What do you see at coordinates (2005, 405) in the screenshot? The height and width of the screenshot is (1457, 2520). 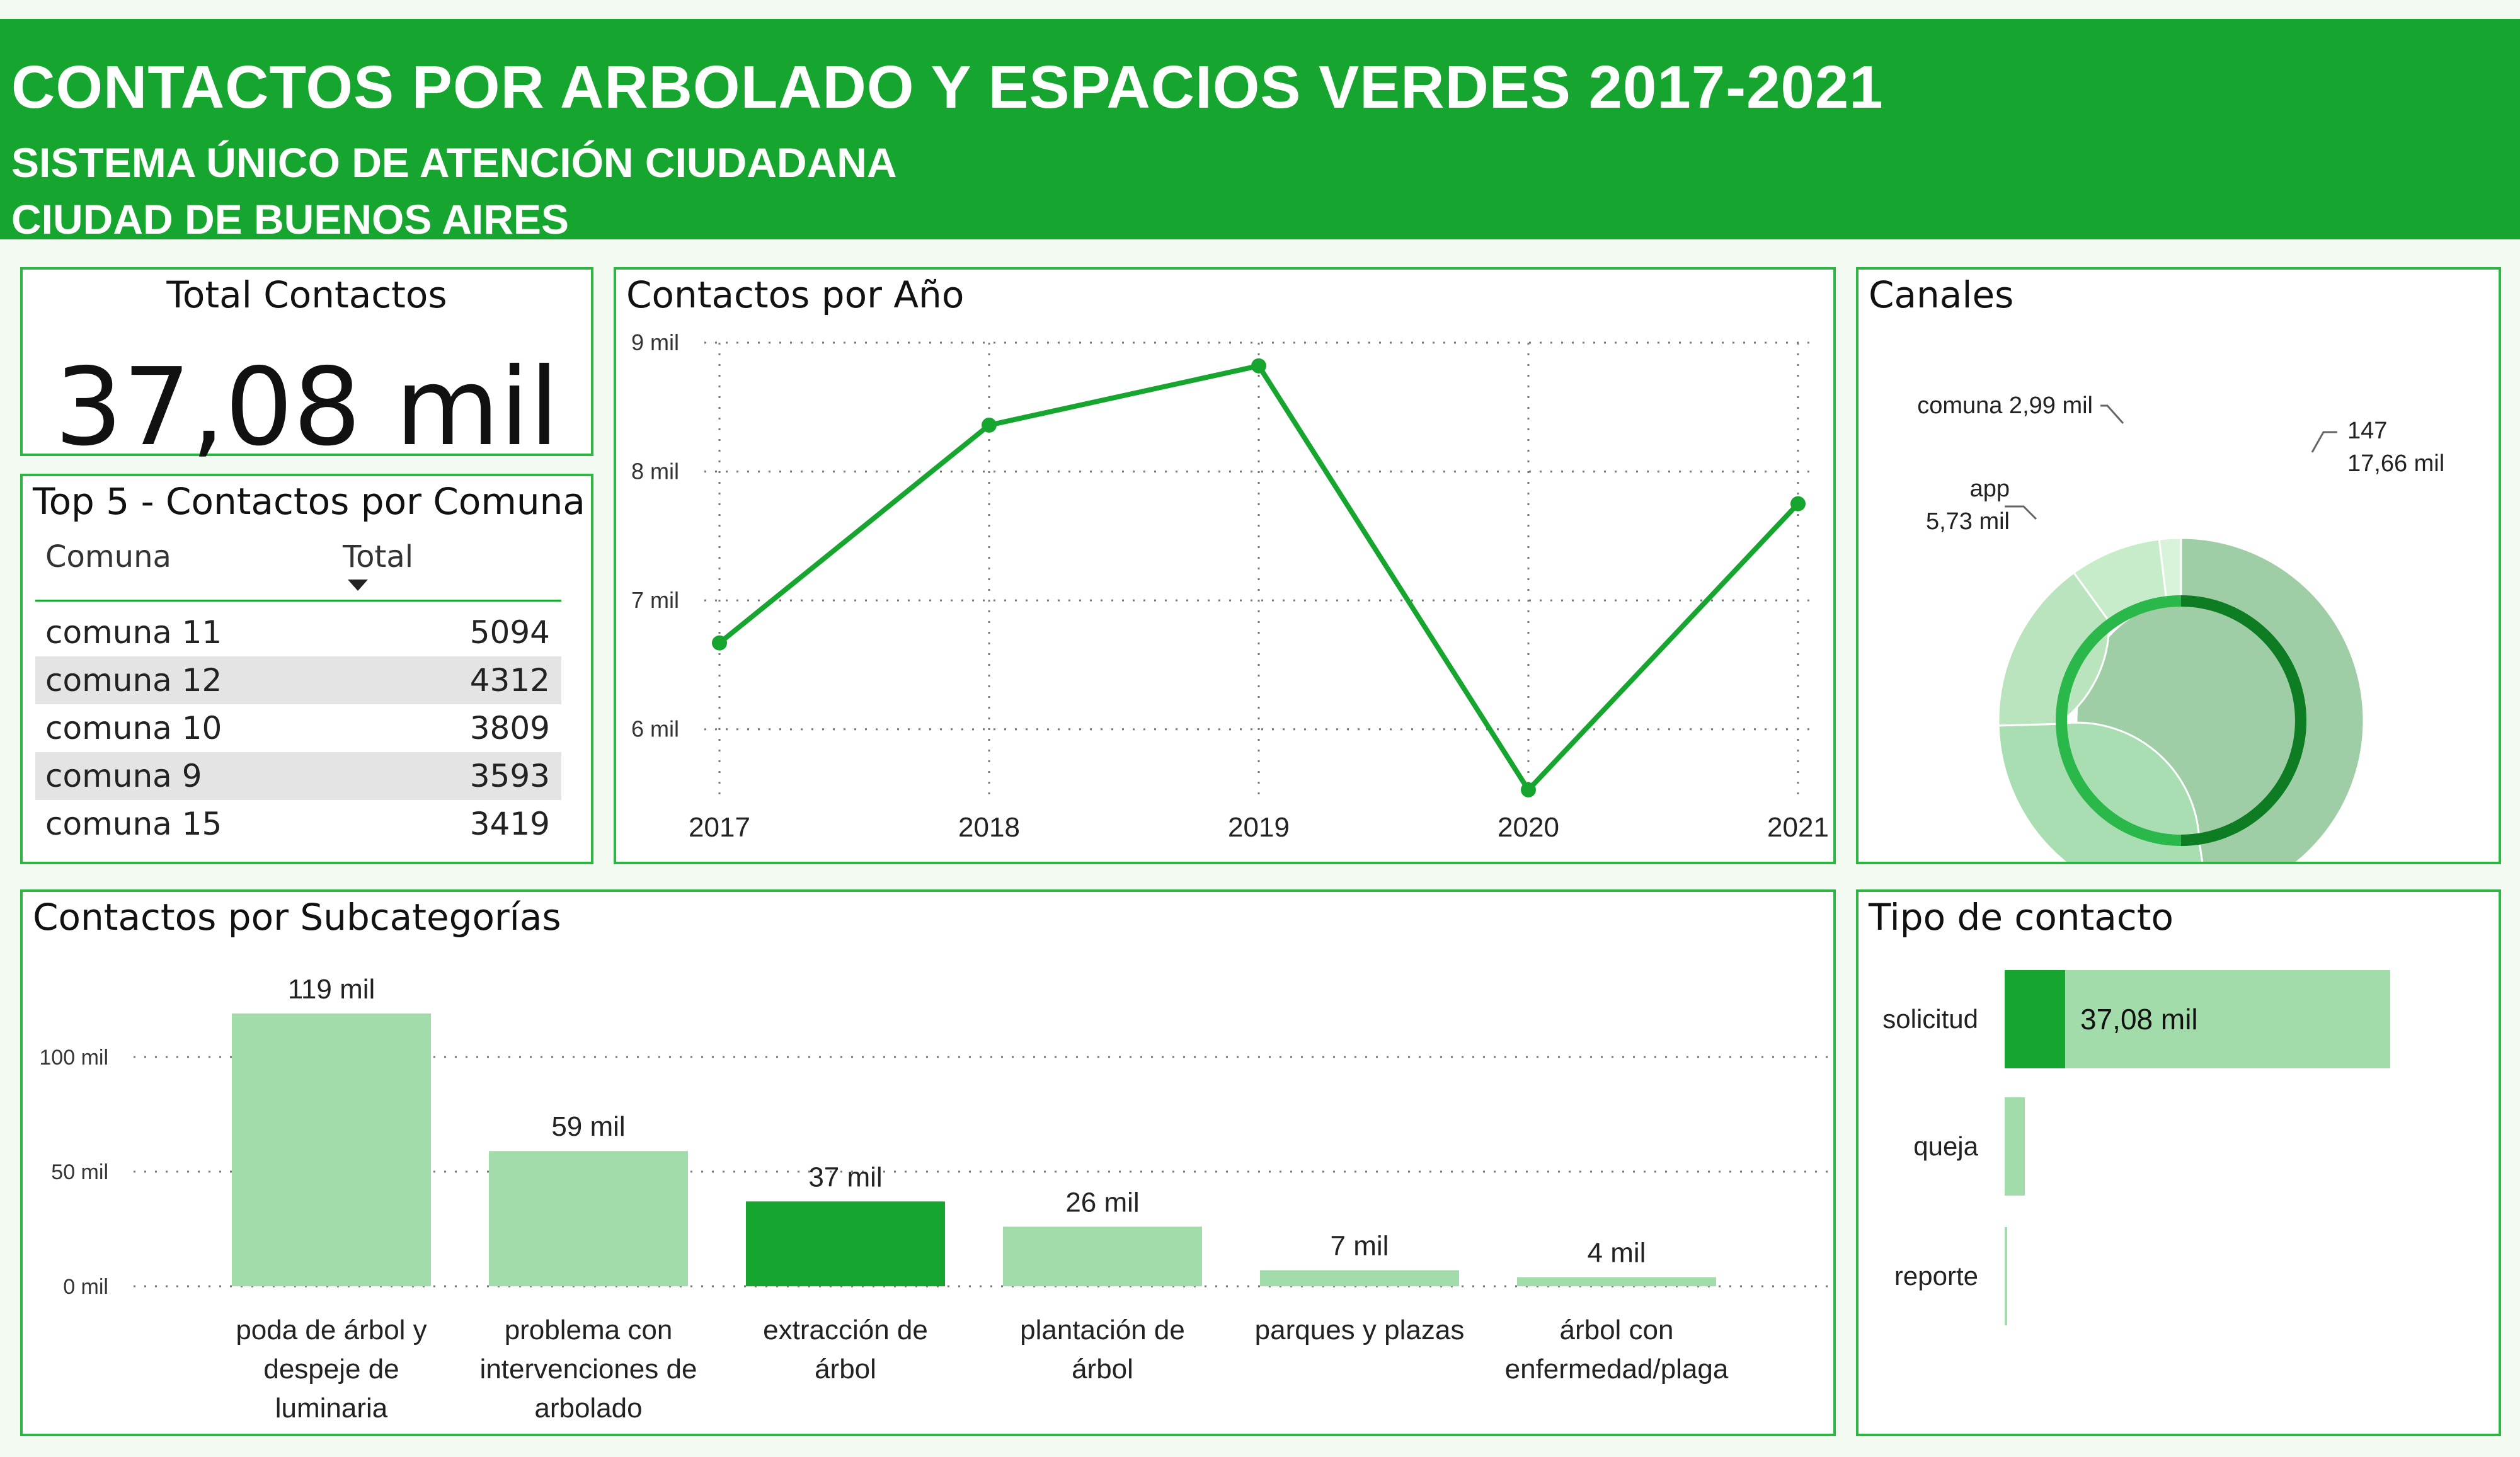 I see `channel-label-comuna: comuna 2,99 mil` at bounding box center [2005, 405].